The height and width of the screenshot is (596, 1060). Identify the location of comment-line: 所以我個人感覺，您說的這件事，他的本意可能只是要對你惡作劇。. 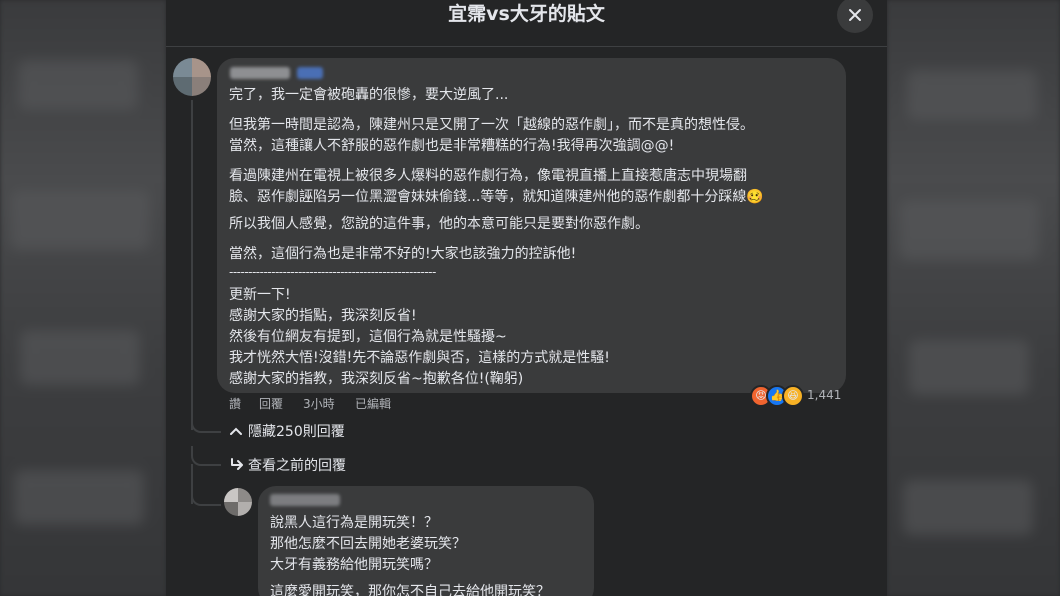
(439, 224).